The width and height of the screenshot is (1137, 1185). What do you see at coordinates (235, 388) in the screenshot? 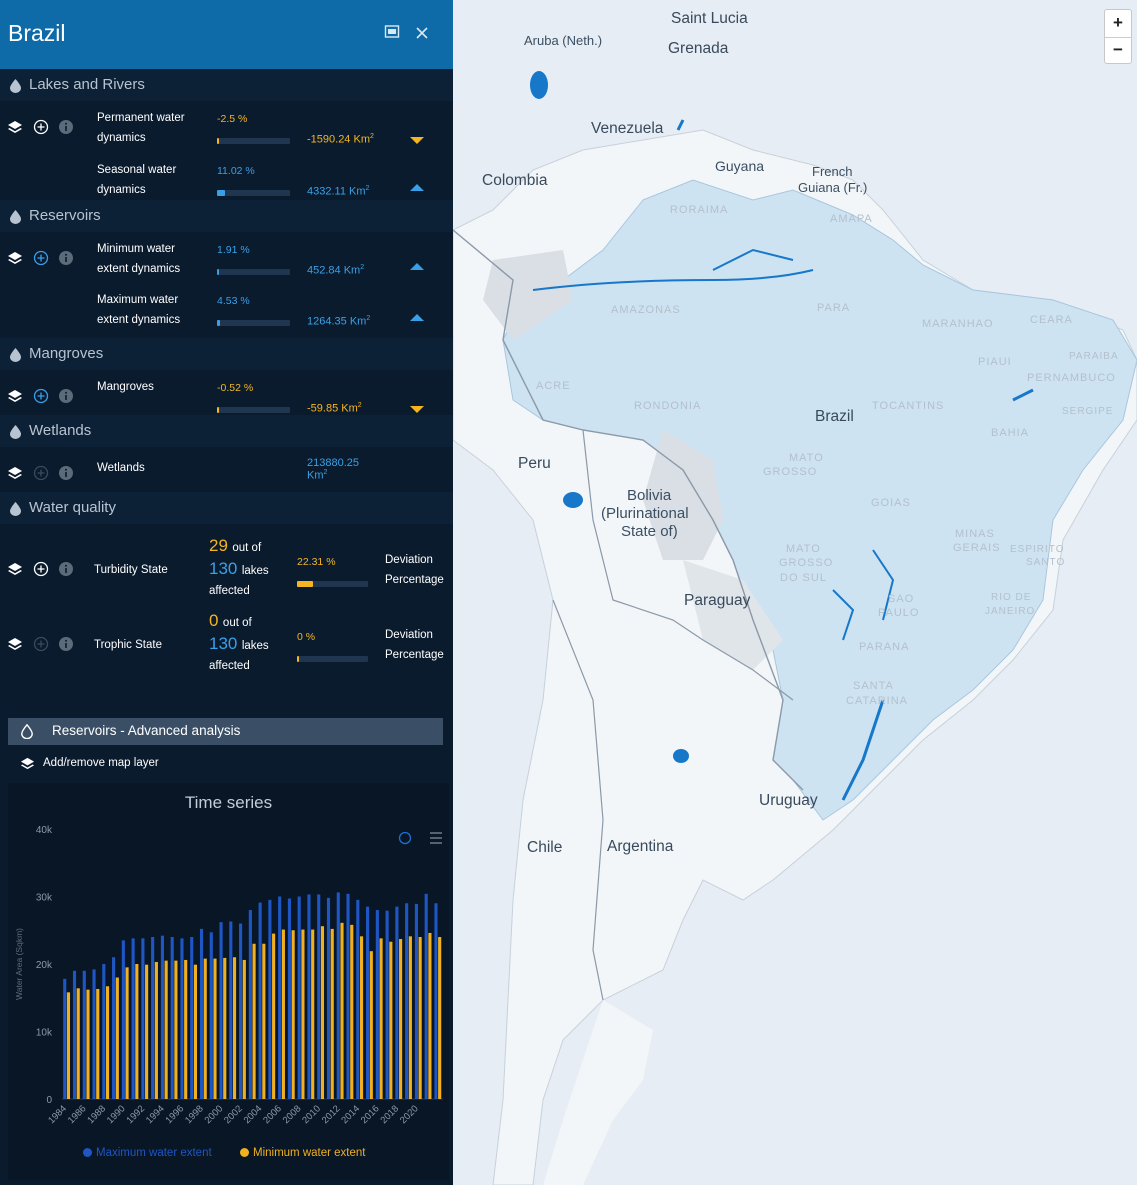
I see `metric-percent: -0.52 %` at bounding box center [235, 388].